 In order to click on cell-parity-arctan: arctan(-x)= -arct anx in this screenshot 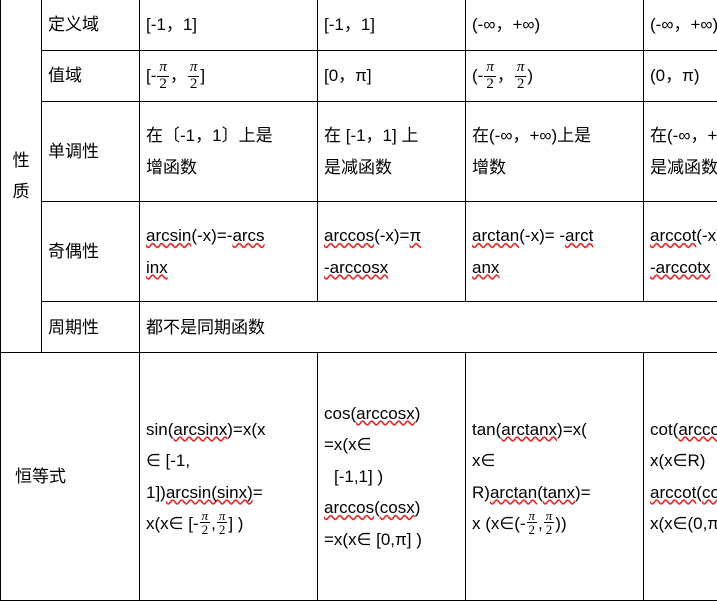, I will do `click(554, 252)`.